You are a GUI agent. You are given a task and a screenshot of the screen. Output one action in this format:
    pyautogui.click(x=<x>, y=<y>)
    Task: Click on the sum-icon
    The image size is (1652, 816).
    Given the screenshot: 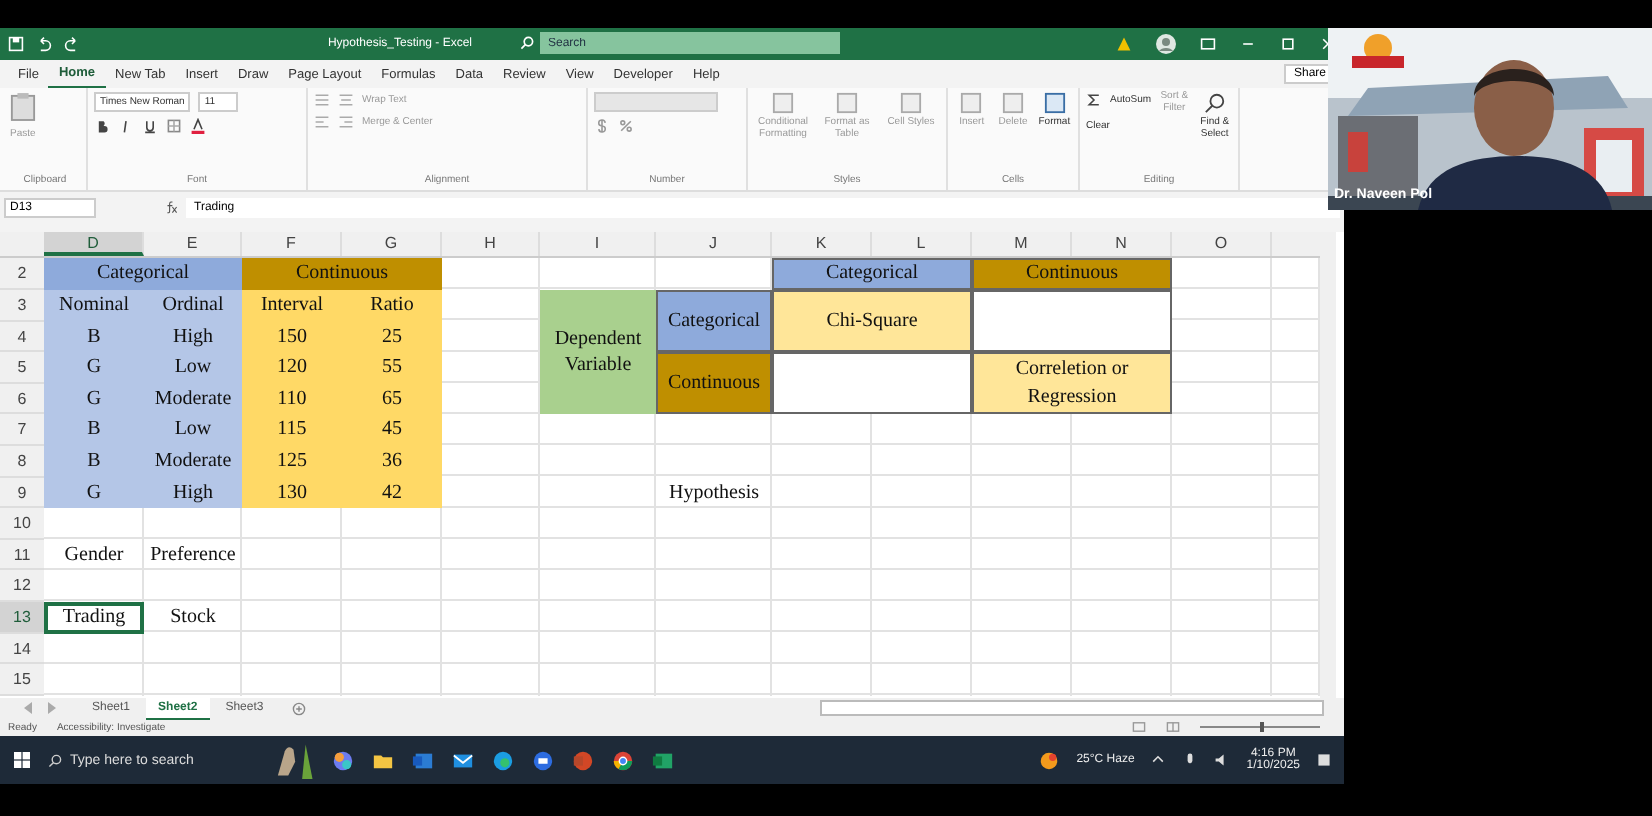 What is the action you would take?
    pyautogui.click(x=1094, y=100)
    